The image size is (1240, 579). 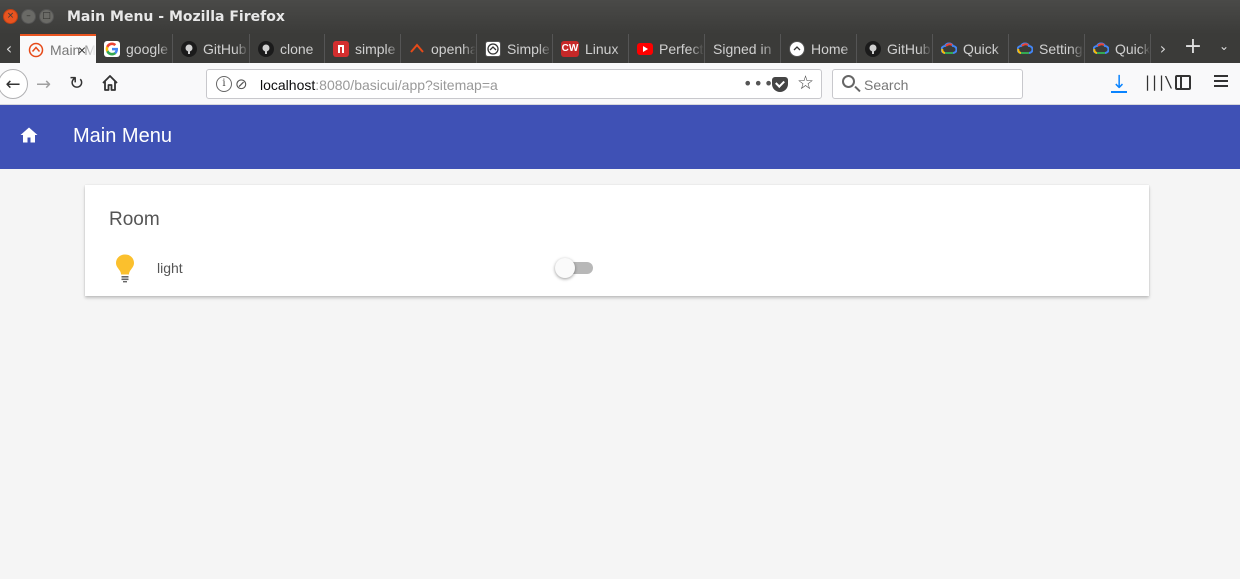 I want to click on app-header: Main Menu, so click(x=620, y=137).